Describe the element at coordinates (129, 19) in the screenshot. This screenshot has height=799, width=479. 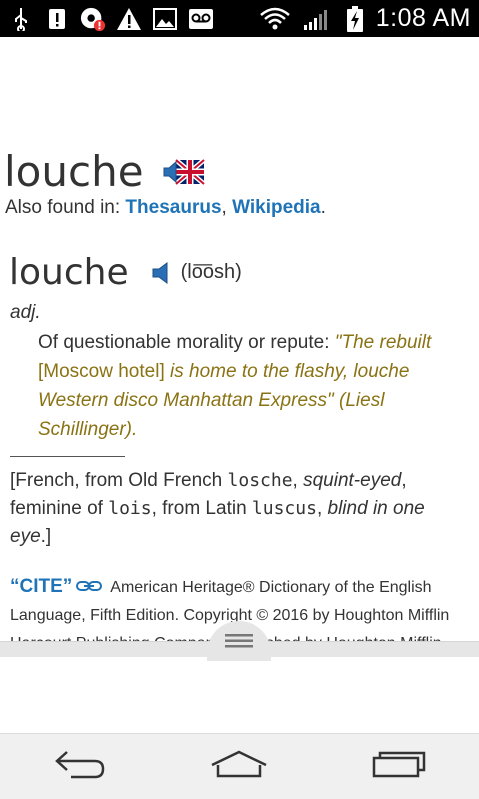
I see `warning-icon` at that location.